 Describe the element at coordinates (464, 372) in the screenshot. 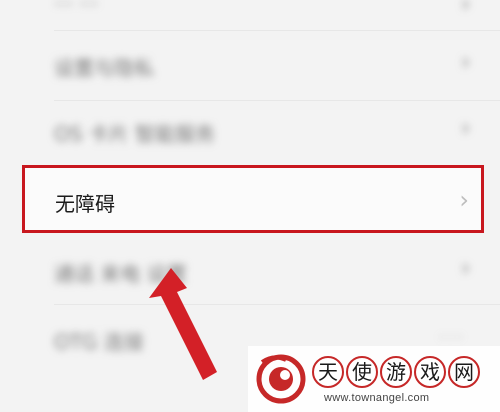

I see `watermark-char: 网` at that location.